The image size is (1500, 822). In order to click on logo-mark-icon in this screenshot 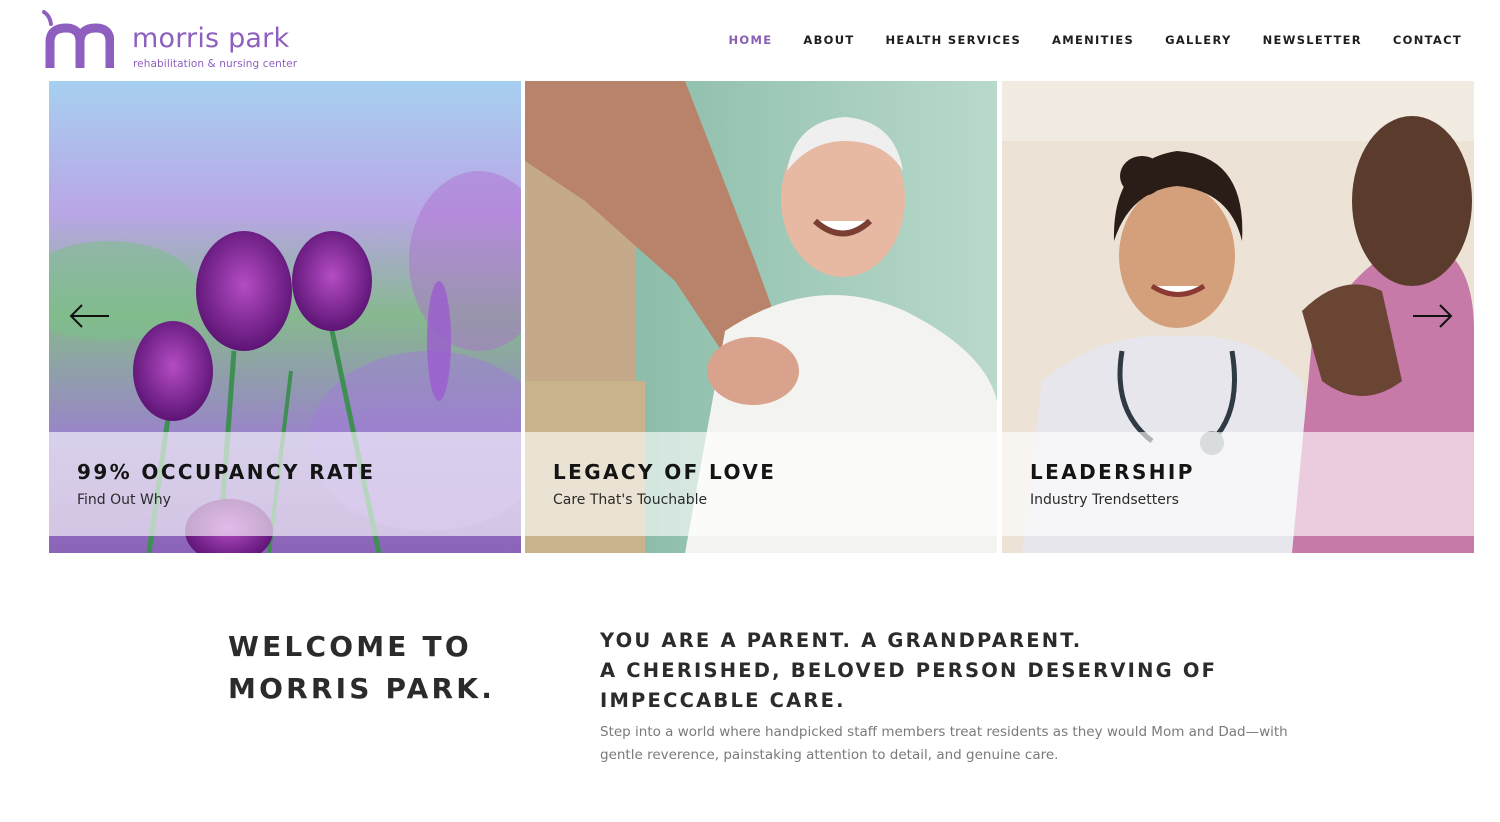, I will do `click(78, 39)`.